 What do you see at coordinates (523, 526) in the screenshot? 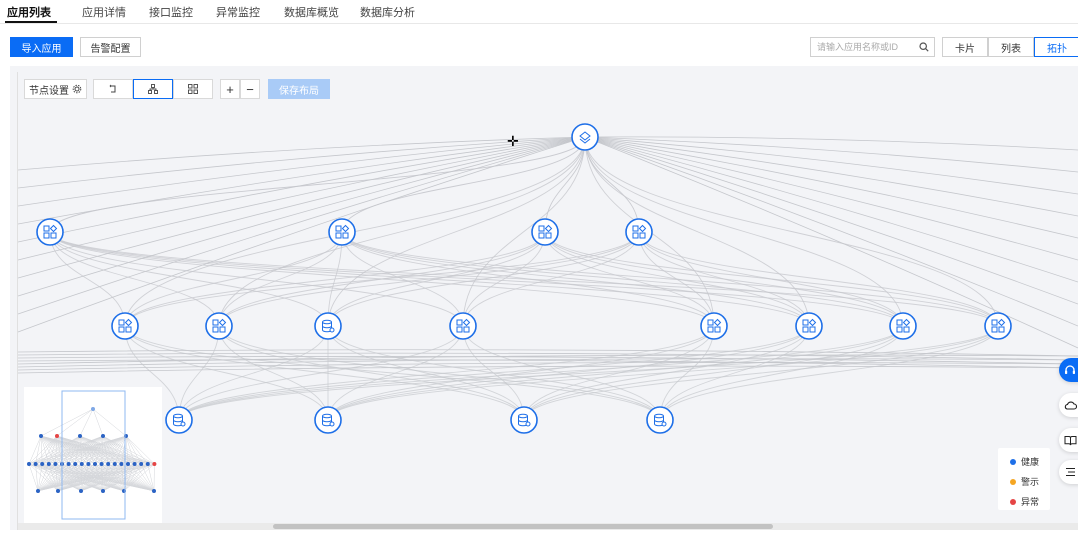
I see `scrollbar-thumb` at bounding box center [523, 526].